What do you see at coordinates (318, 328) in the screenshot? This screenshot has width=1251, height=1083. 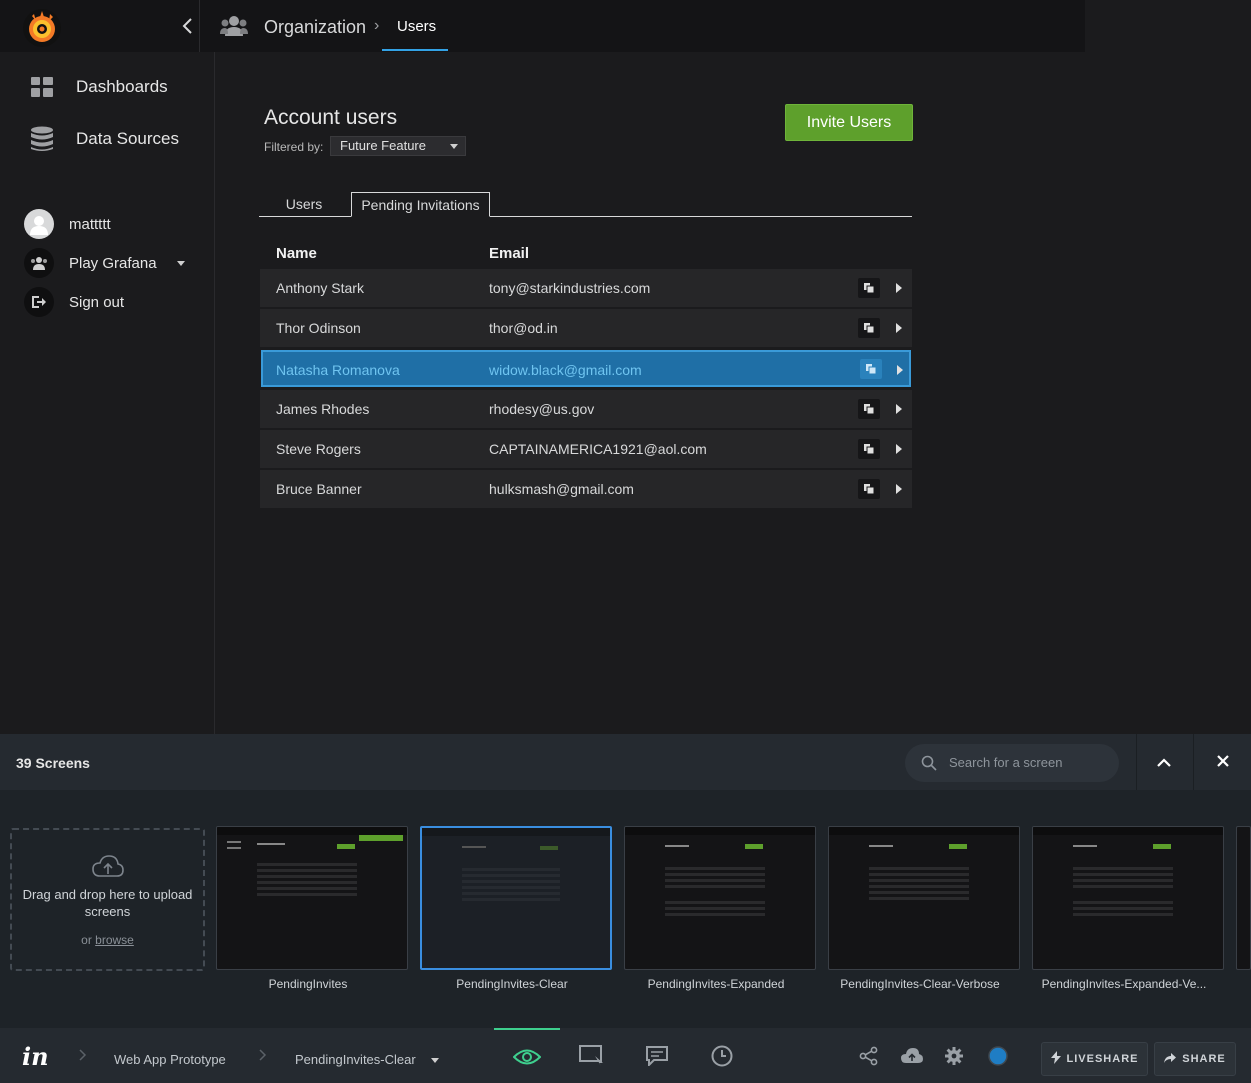 I see `row-name: Thor Odinson` at bounding box center [318, 328].